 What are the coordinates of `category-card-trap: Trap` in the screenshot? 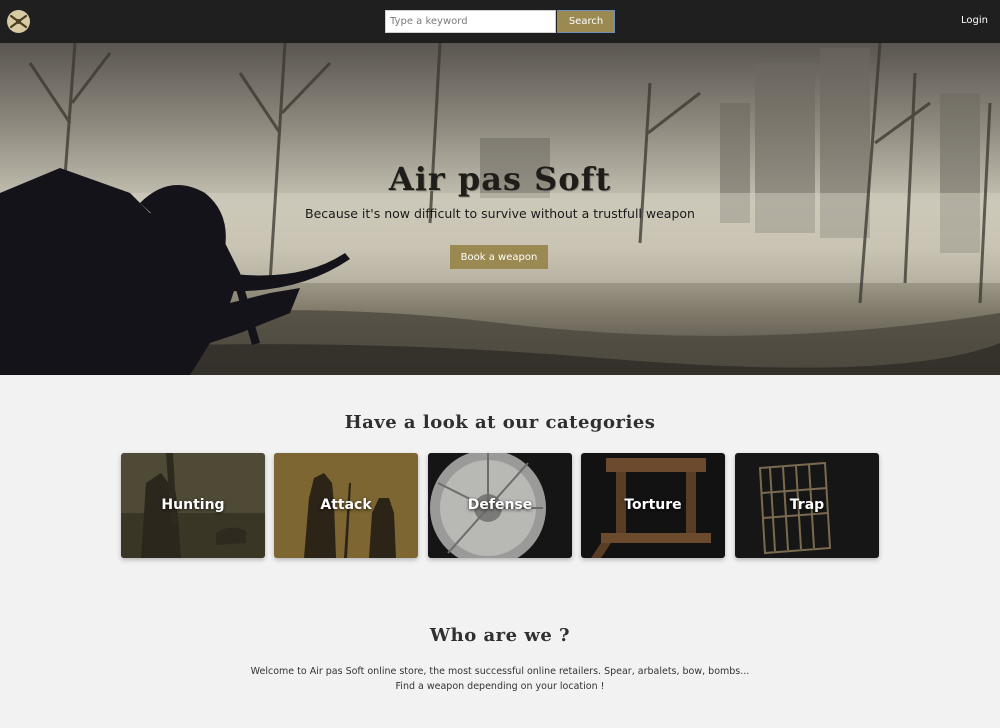 It's located at (807, 505).